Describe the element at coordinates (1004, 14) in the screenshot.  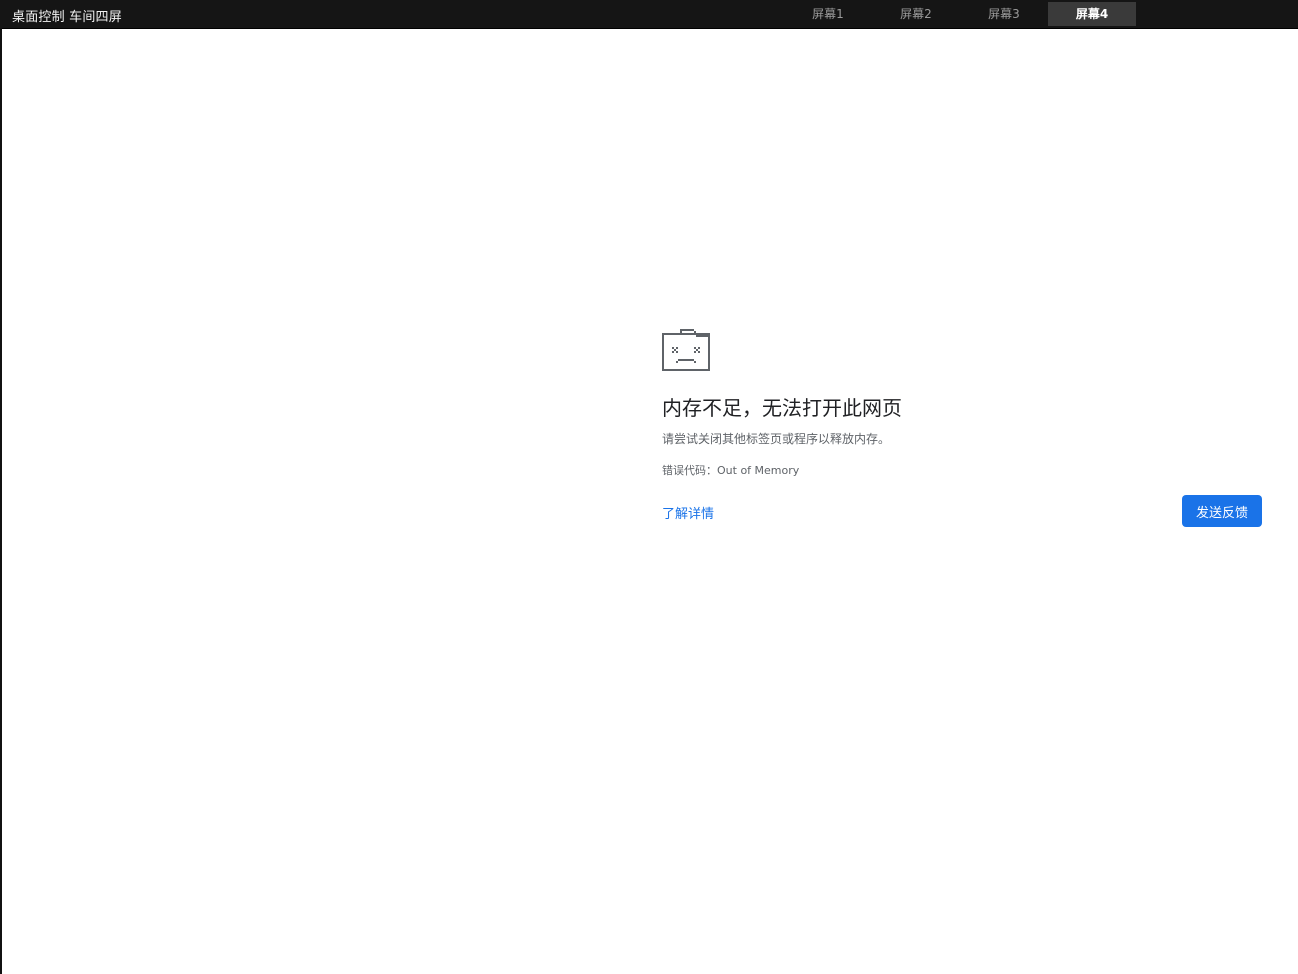
I see `tab-screen-3: 屏幕3` at that location.